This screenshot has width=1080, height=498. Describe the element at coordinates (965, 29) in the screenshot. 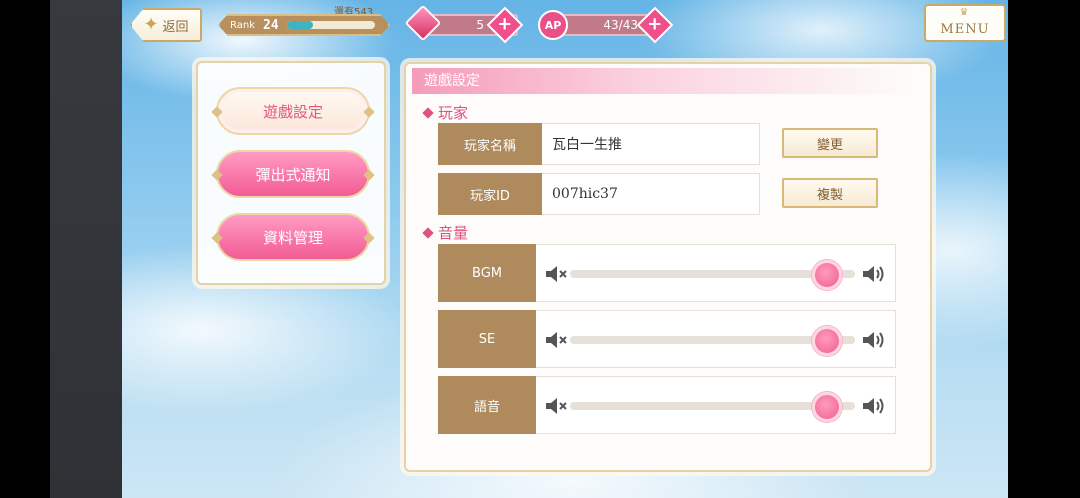

I see `menu-label: MENU` at that location.